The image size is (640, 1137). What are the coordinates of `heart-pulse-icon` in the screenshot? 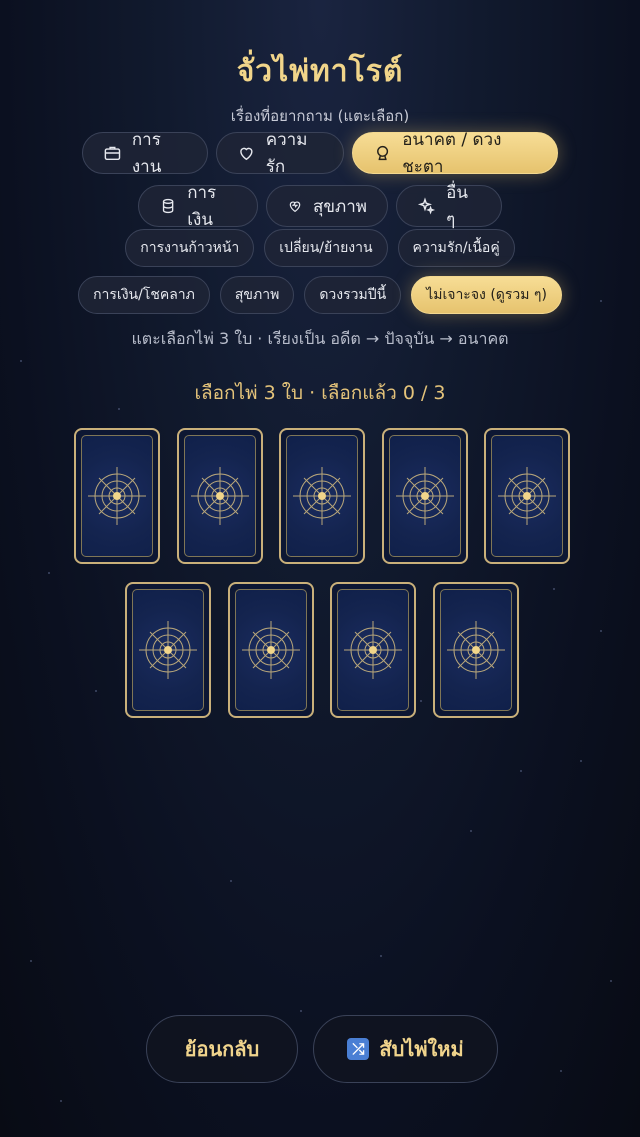 It's located at (295, 207).